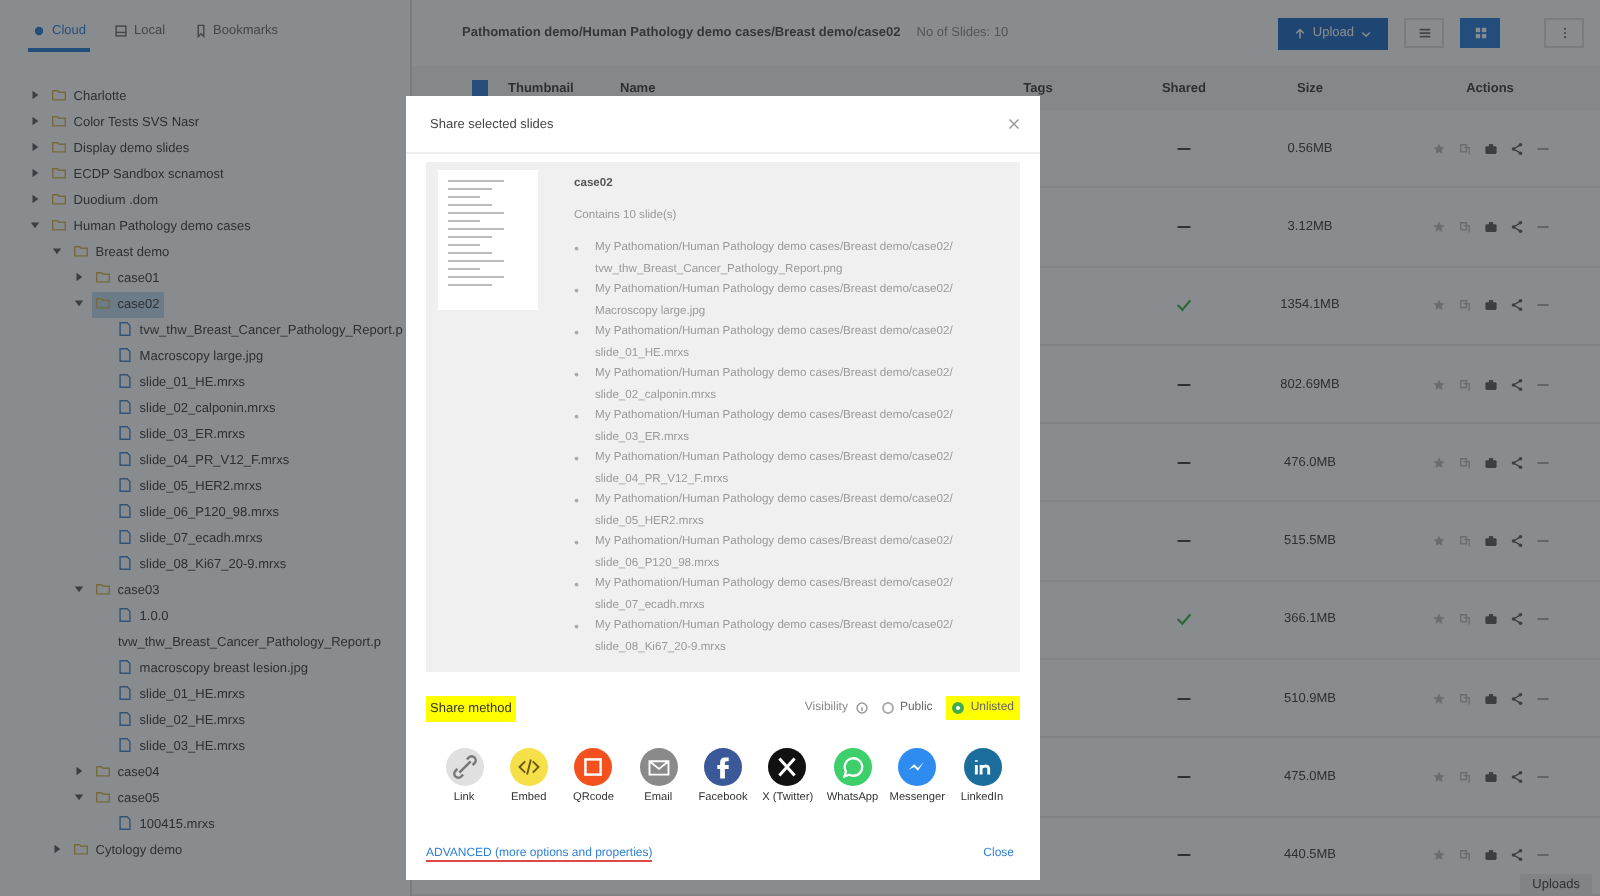 Image resolution: width=1600 pixels, height=896 pixels. What do you see at coordinates (1300, 33) in the screenshot?
I see `upload-icon` at bounding box center [1300, 33].